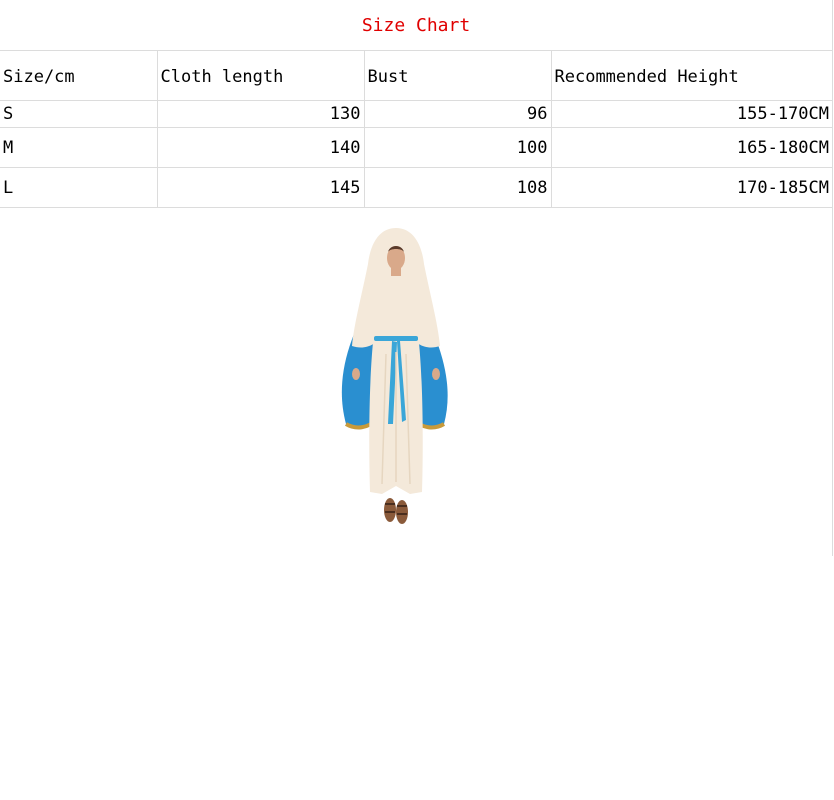 The width and height of the screenshot is (834, 800). I want to click on cell-recommended-height: 170-185CM, so click(691, 187).